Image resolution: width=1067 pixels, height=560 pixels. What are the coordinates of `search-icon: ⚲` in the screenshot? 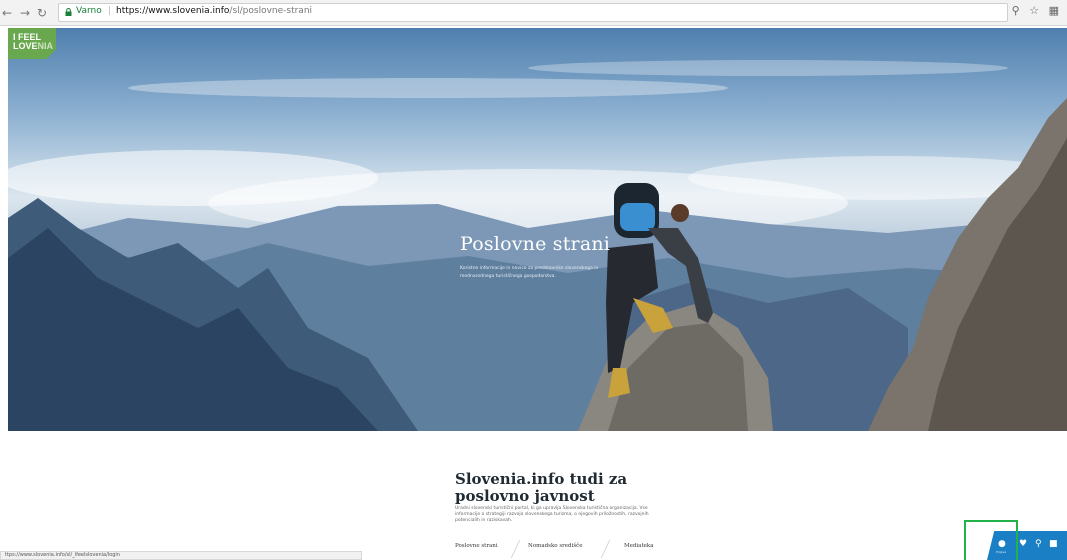 It's located at (1038, 544).